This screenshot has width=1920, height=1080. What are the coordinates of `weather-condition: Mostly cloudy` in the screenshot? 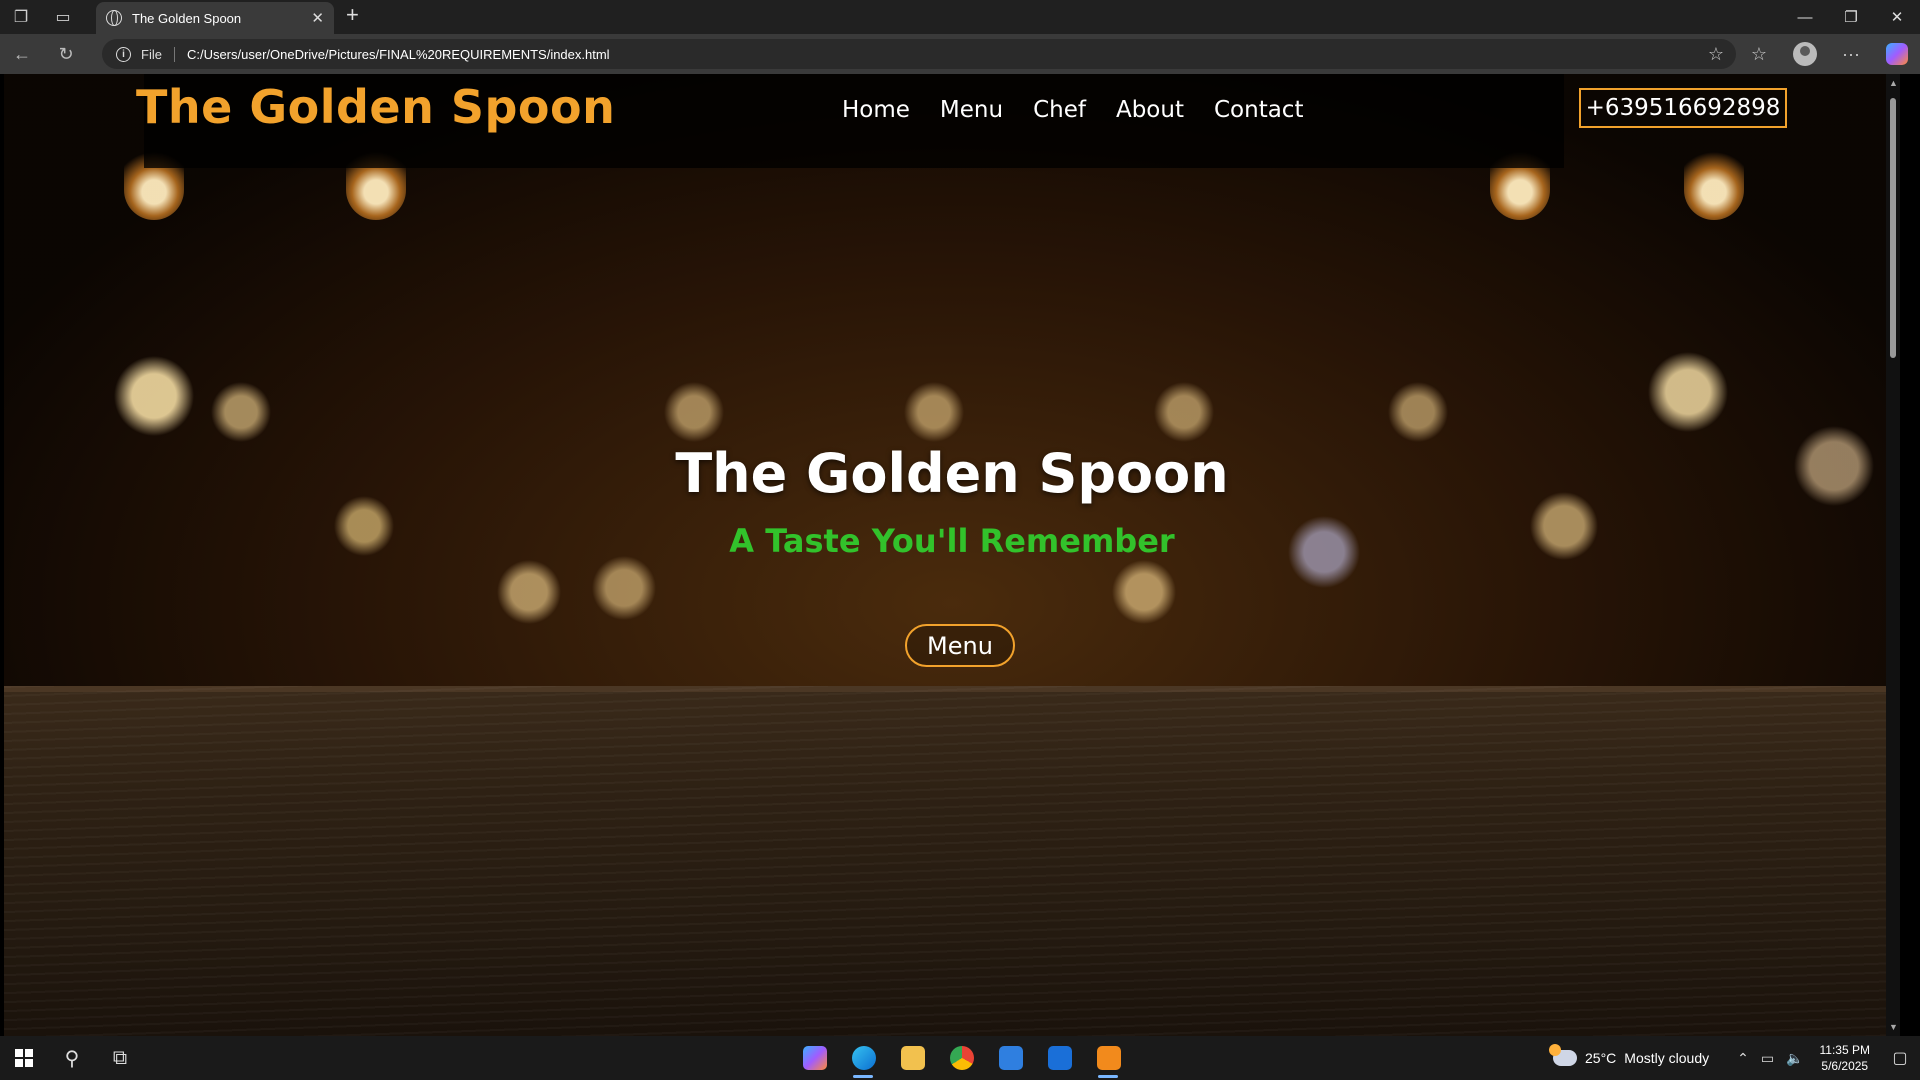 It's located at (1667, 1058).